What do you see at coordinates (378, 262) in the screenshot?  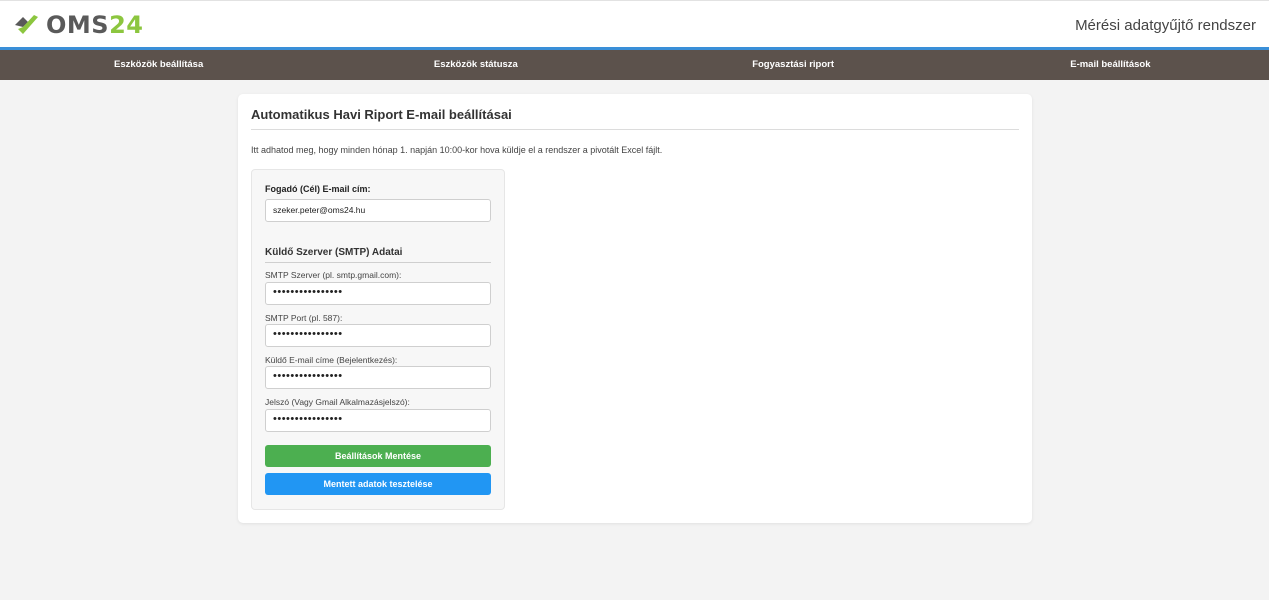 I see `smtp-section-divider` at bounding box center [378, 262].